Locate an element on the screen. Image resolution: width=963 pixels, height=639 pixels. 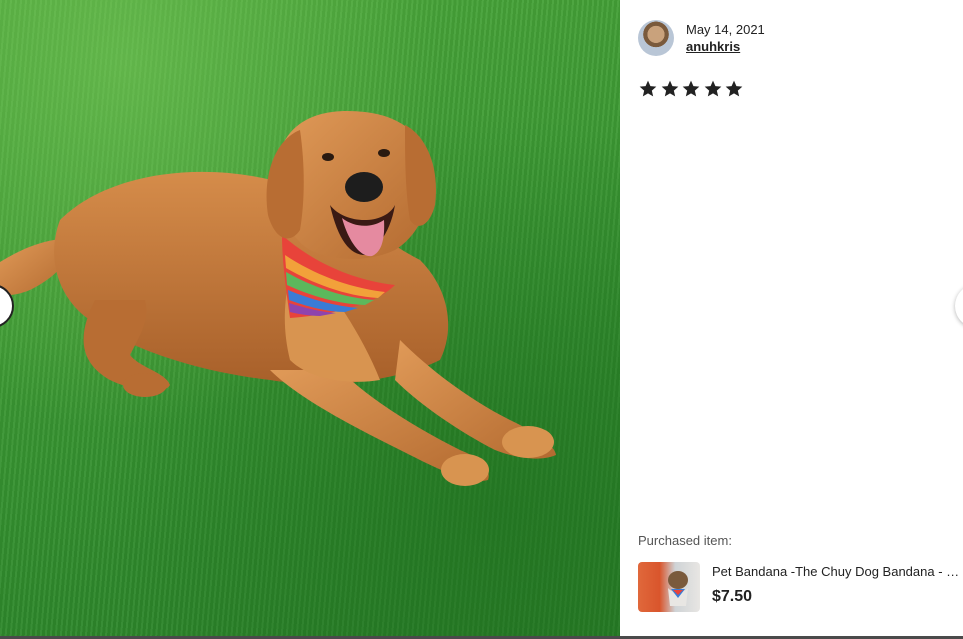
star-rating is located at coordinates (692, 89).